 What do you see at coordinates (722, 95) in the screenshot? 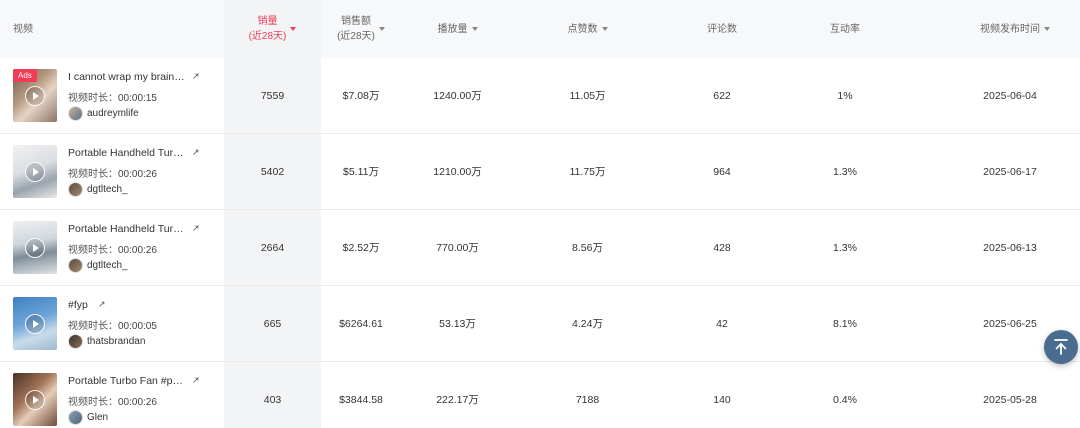
I see `cell-comments: 622` at bounding box center [722, 95].